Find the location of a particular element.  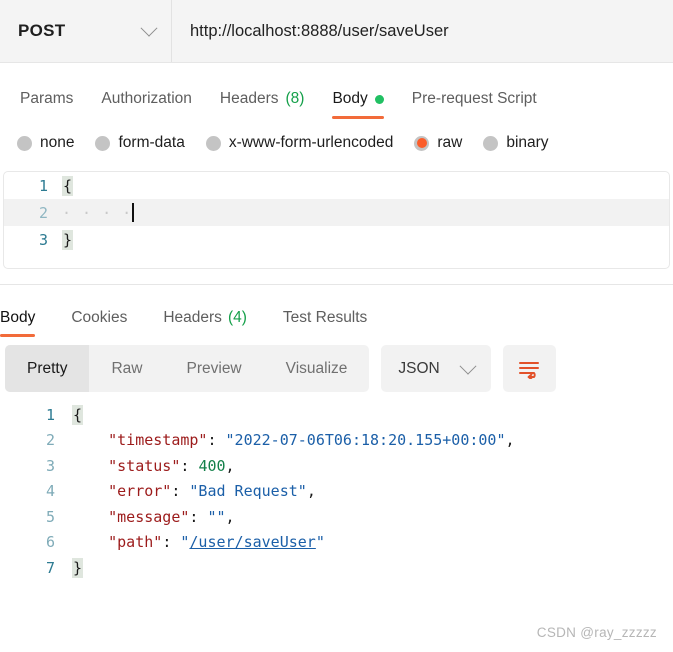

request-editor-line-number: 1 is located at coordinates (43, 185).